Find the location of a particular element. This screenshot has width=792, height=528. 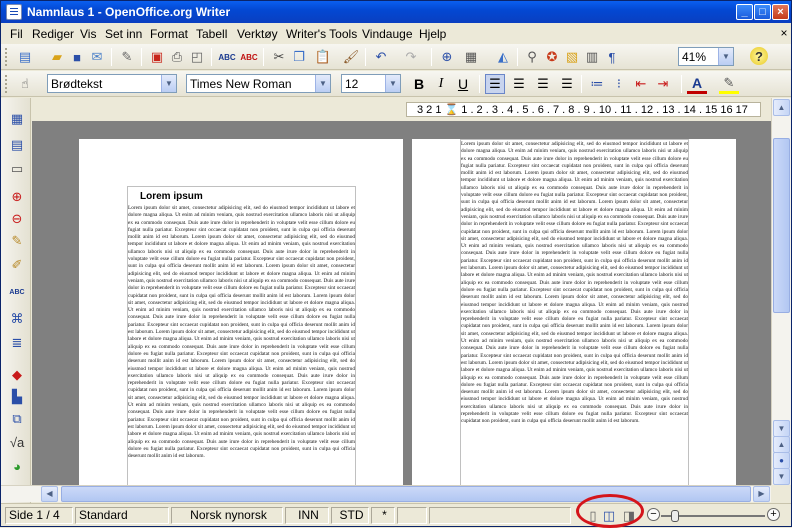

previous-page-icon: ▲ is located at coordinates (781, 444).